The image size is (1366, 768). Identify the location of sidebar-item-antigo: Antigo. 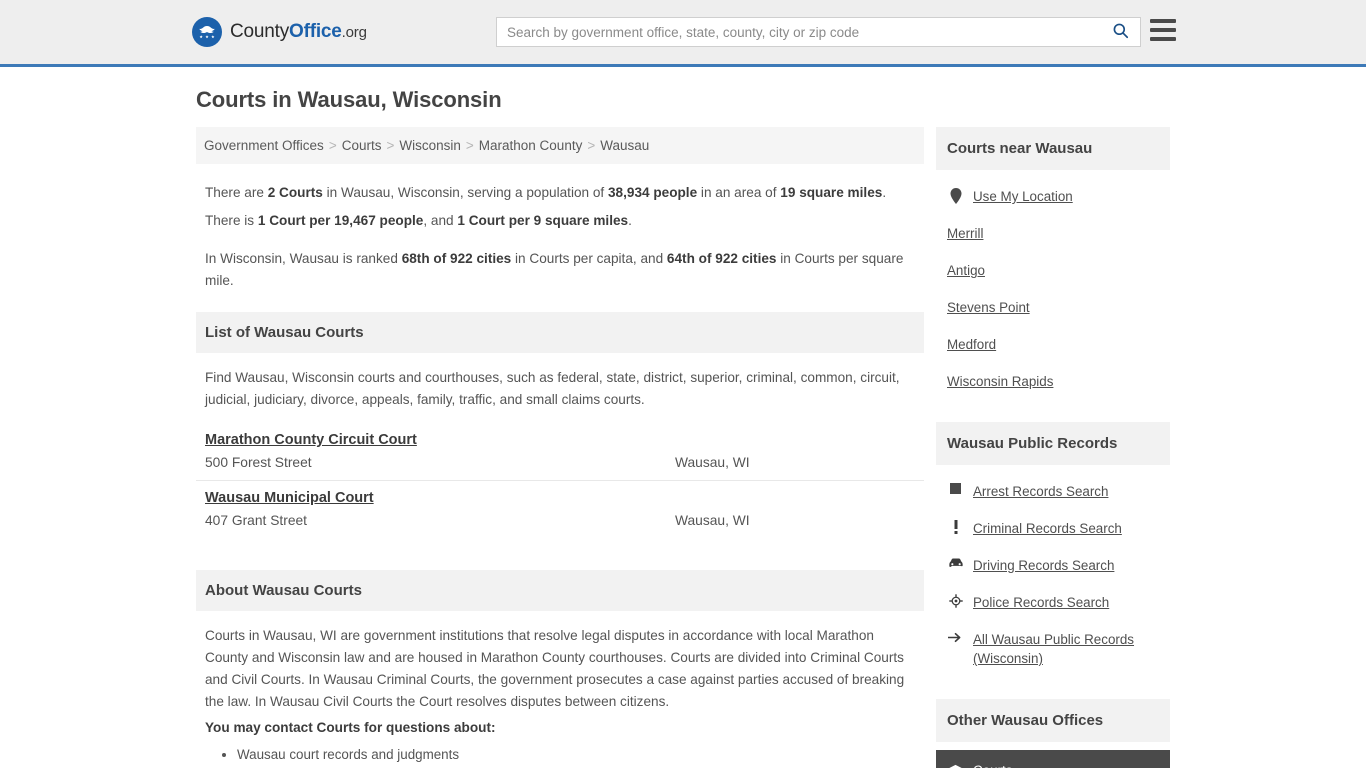
(1053, 270).